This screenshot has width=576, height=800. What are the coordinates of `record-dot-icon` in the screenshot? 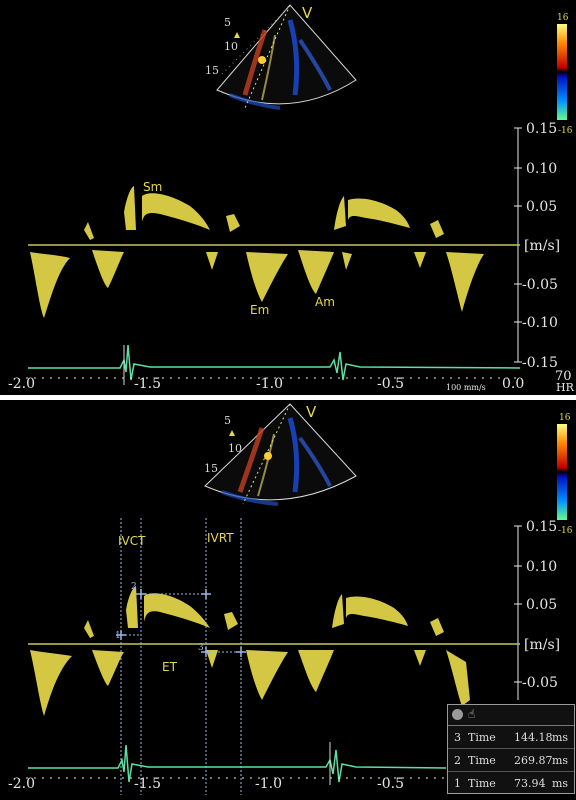 It's located at (457, 714).